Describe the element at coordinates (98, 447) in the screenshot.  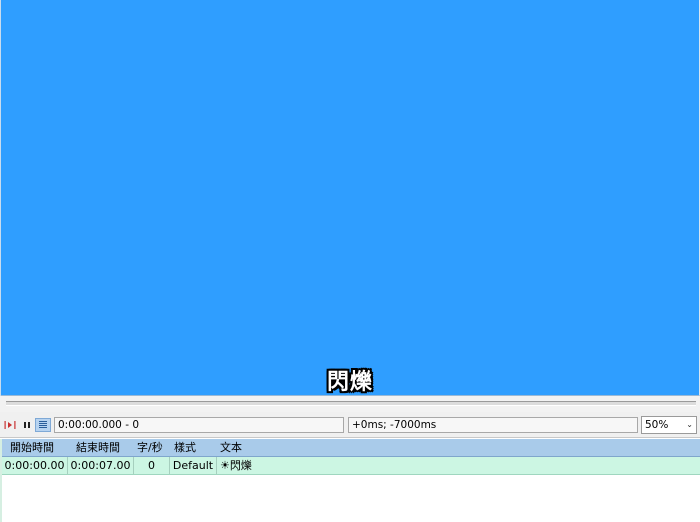
I see `column-header-end-time: 結束時間` at that location.